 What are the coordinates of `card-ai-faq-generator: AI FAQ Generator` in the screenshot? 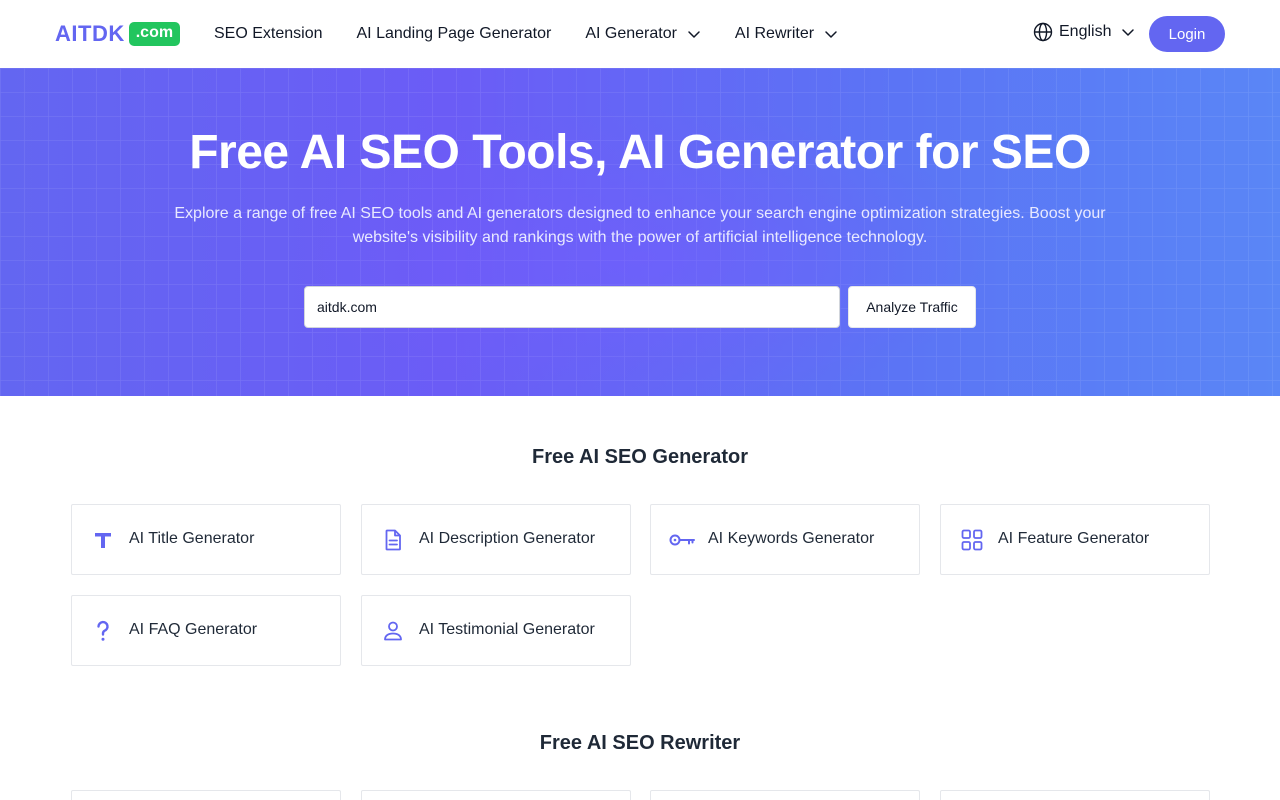 It's located at (206, 630).